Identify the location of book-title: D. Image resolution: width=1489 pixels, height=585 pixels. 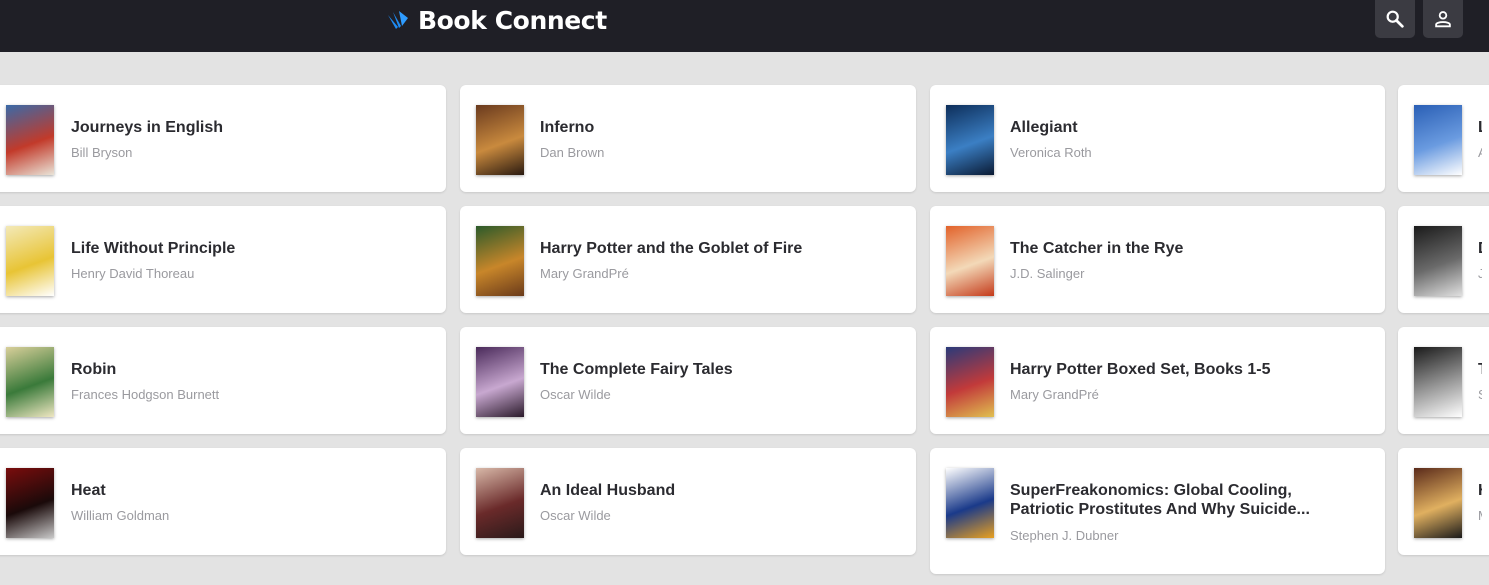
(1480, 248).